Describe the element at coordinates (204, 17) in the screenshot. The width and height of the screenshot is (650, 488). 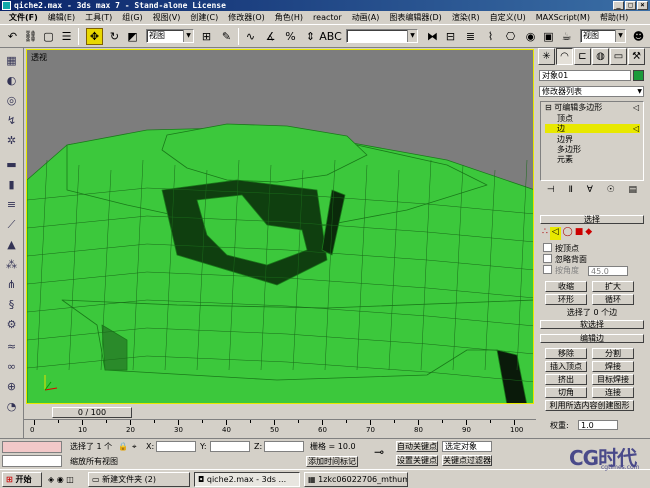
I see `menu-item-5: 创建(C)` at that location.